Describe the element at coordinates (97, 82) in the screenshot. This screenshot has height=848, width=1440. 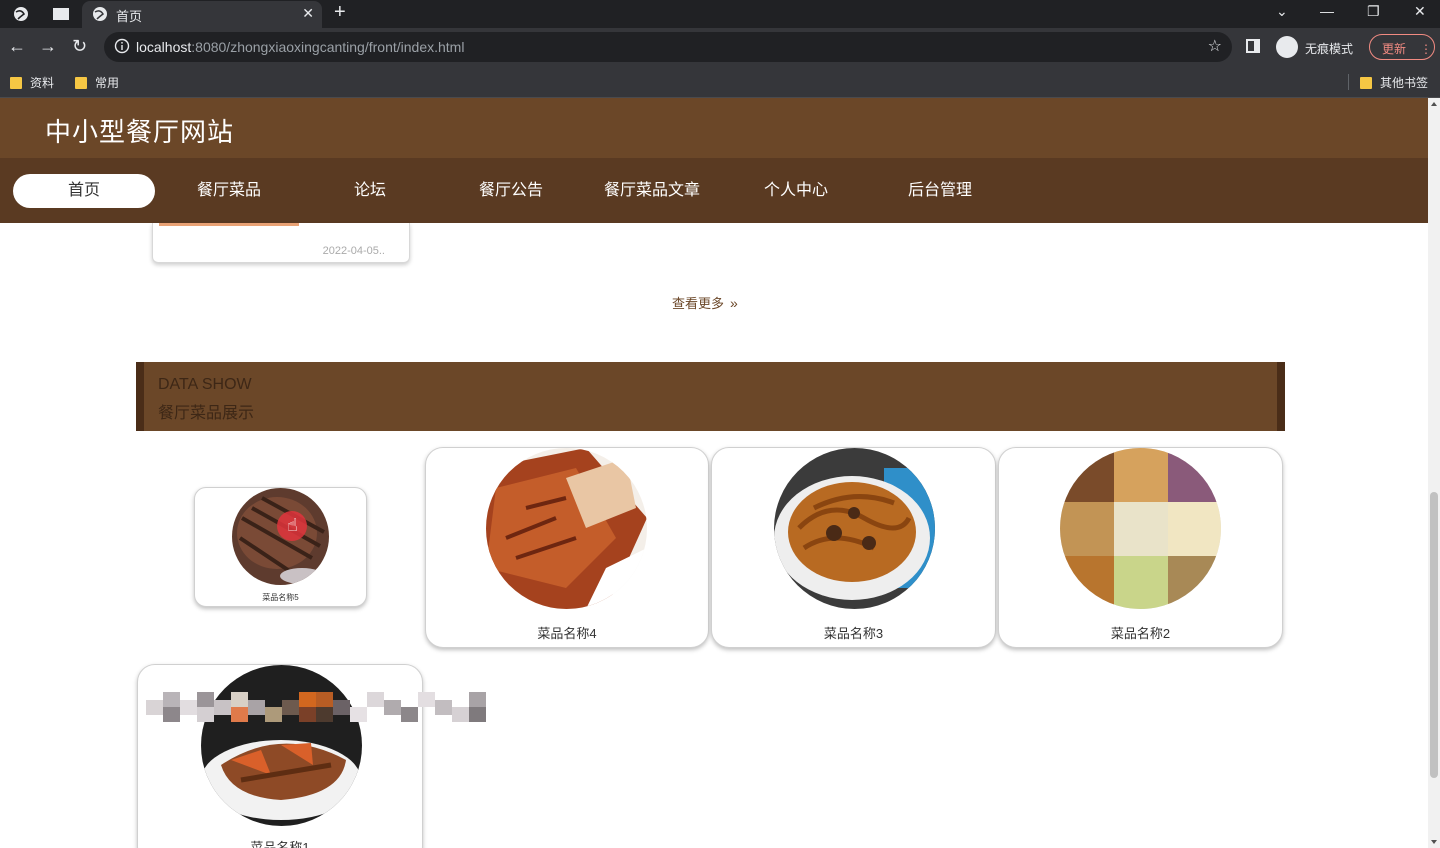
I see `bookmark-folder-common: 常用` at that location.